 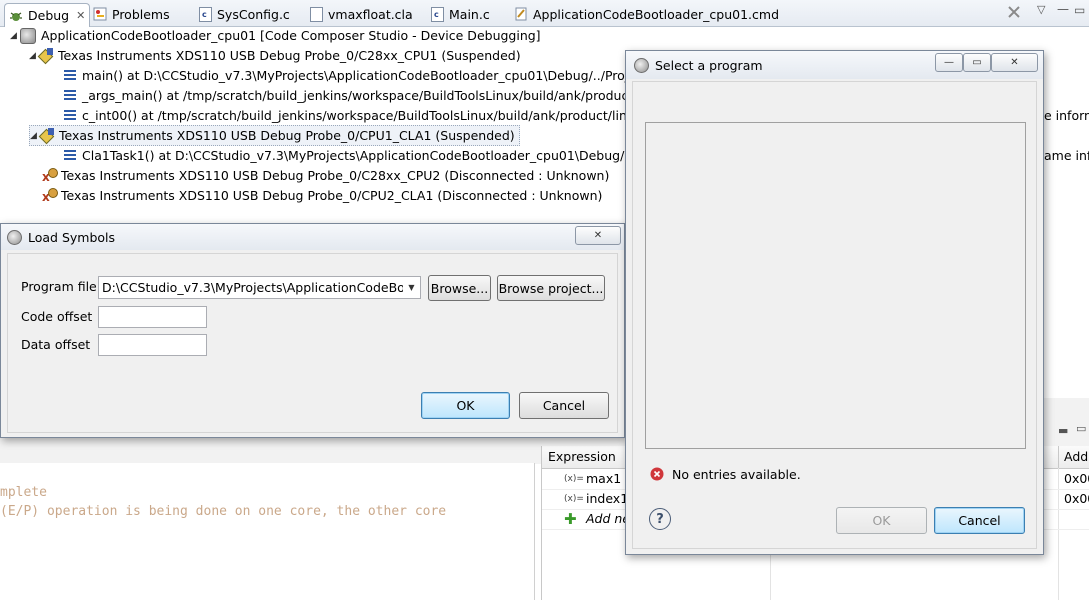 I want to click on minimize-button: —, so click(x=949, y=62).